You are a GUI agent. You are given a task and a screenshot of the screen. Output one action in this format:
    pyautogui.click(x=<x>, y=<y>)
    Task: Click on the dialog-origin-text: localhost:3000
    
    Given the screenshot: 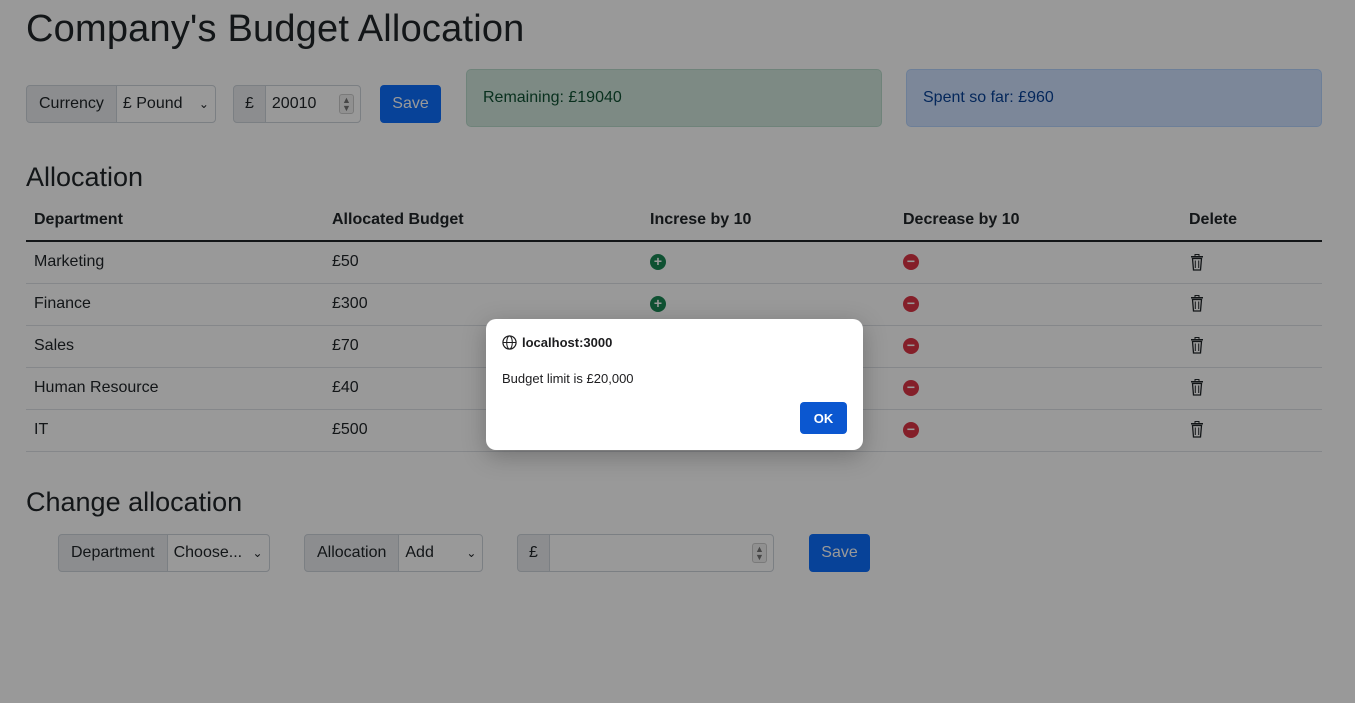 What is the action you would take?
    pyautogui.click(x=567, y=342)
    